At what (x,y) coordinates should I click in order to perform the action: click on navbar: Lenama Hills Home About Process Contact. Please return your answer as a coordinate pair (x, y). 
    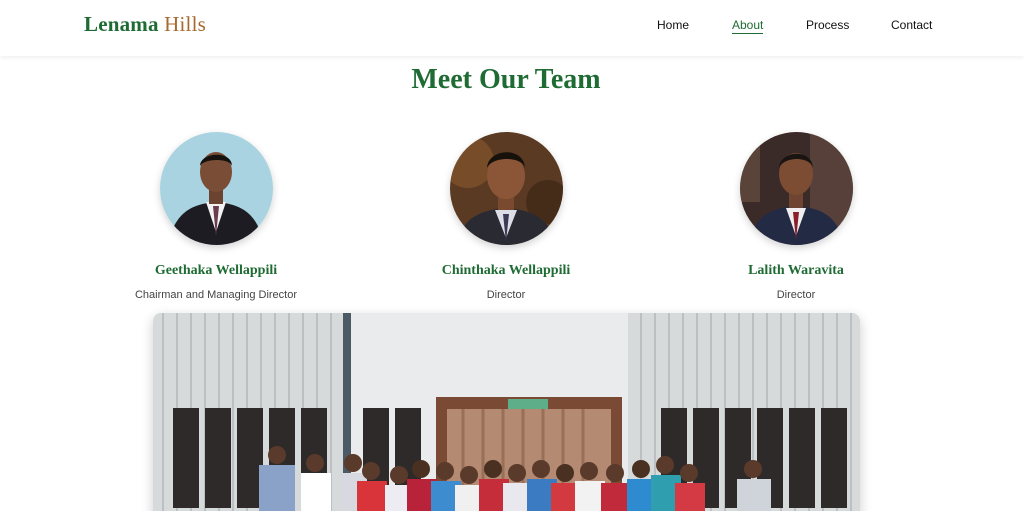
    Looking at the image, I should click on (512, 28).